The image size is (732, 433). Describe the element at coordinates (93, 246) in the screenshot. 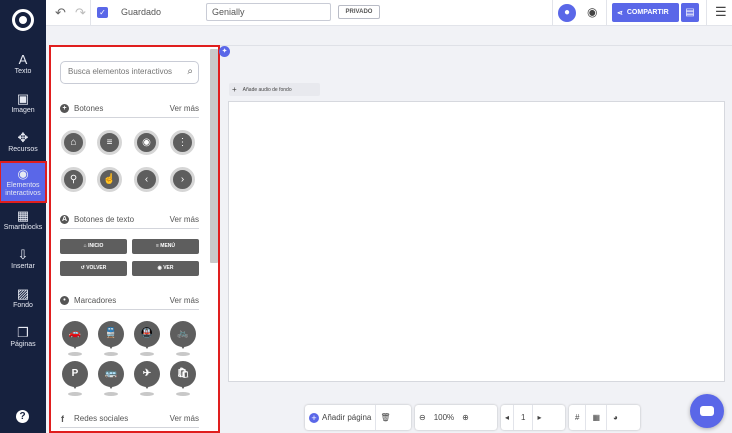

I see `inicio-text-button: ⌂ INICIO` at that location.